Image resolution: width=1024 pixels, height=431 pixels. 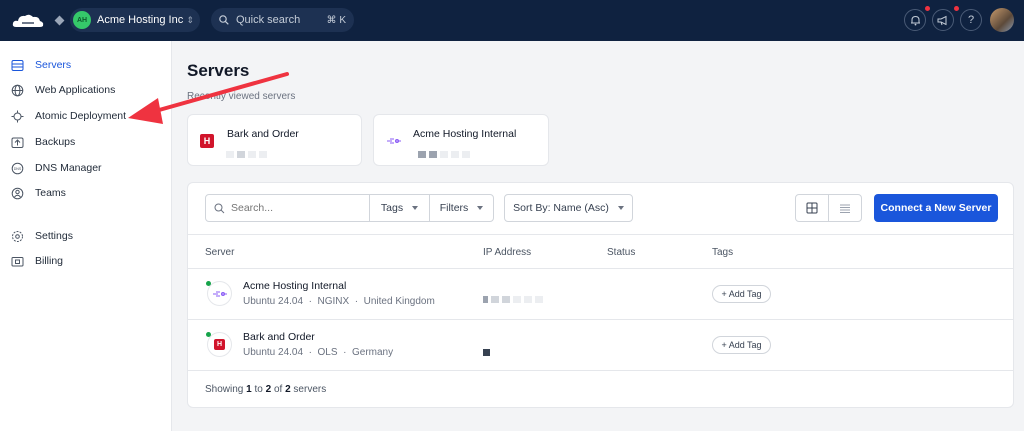 I want to click on filters-dropdown: Filters, so click(x=461, y=208).